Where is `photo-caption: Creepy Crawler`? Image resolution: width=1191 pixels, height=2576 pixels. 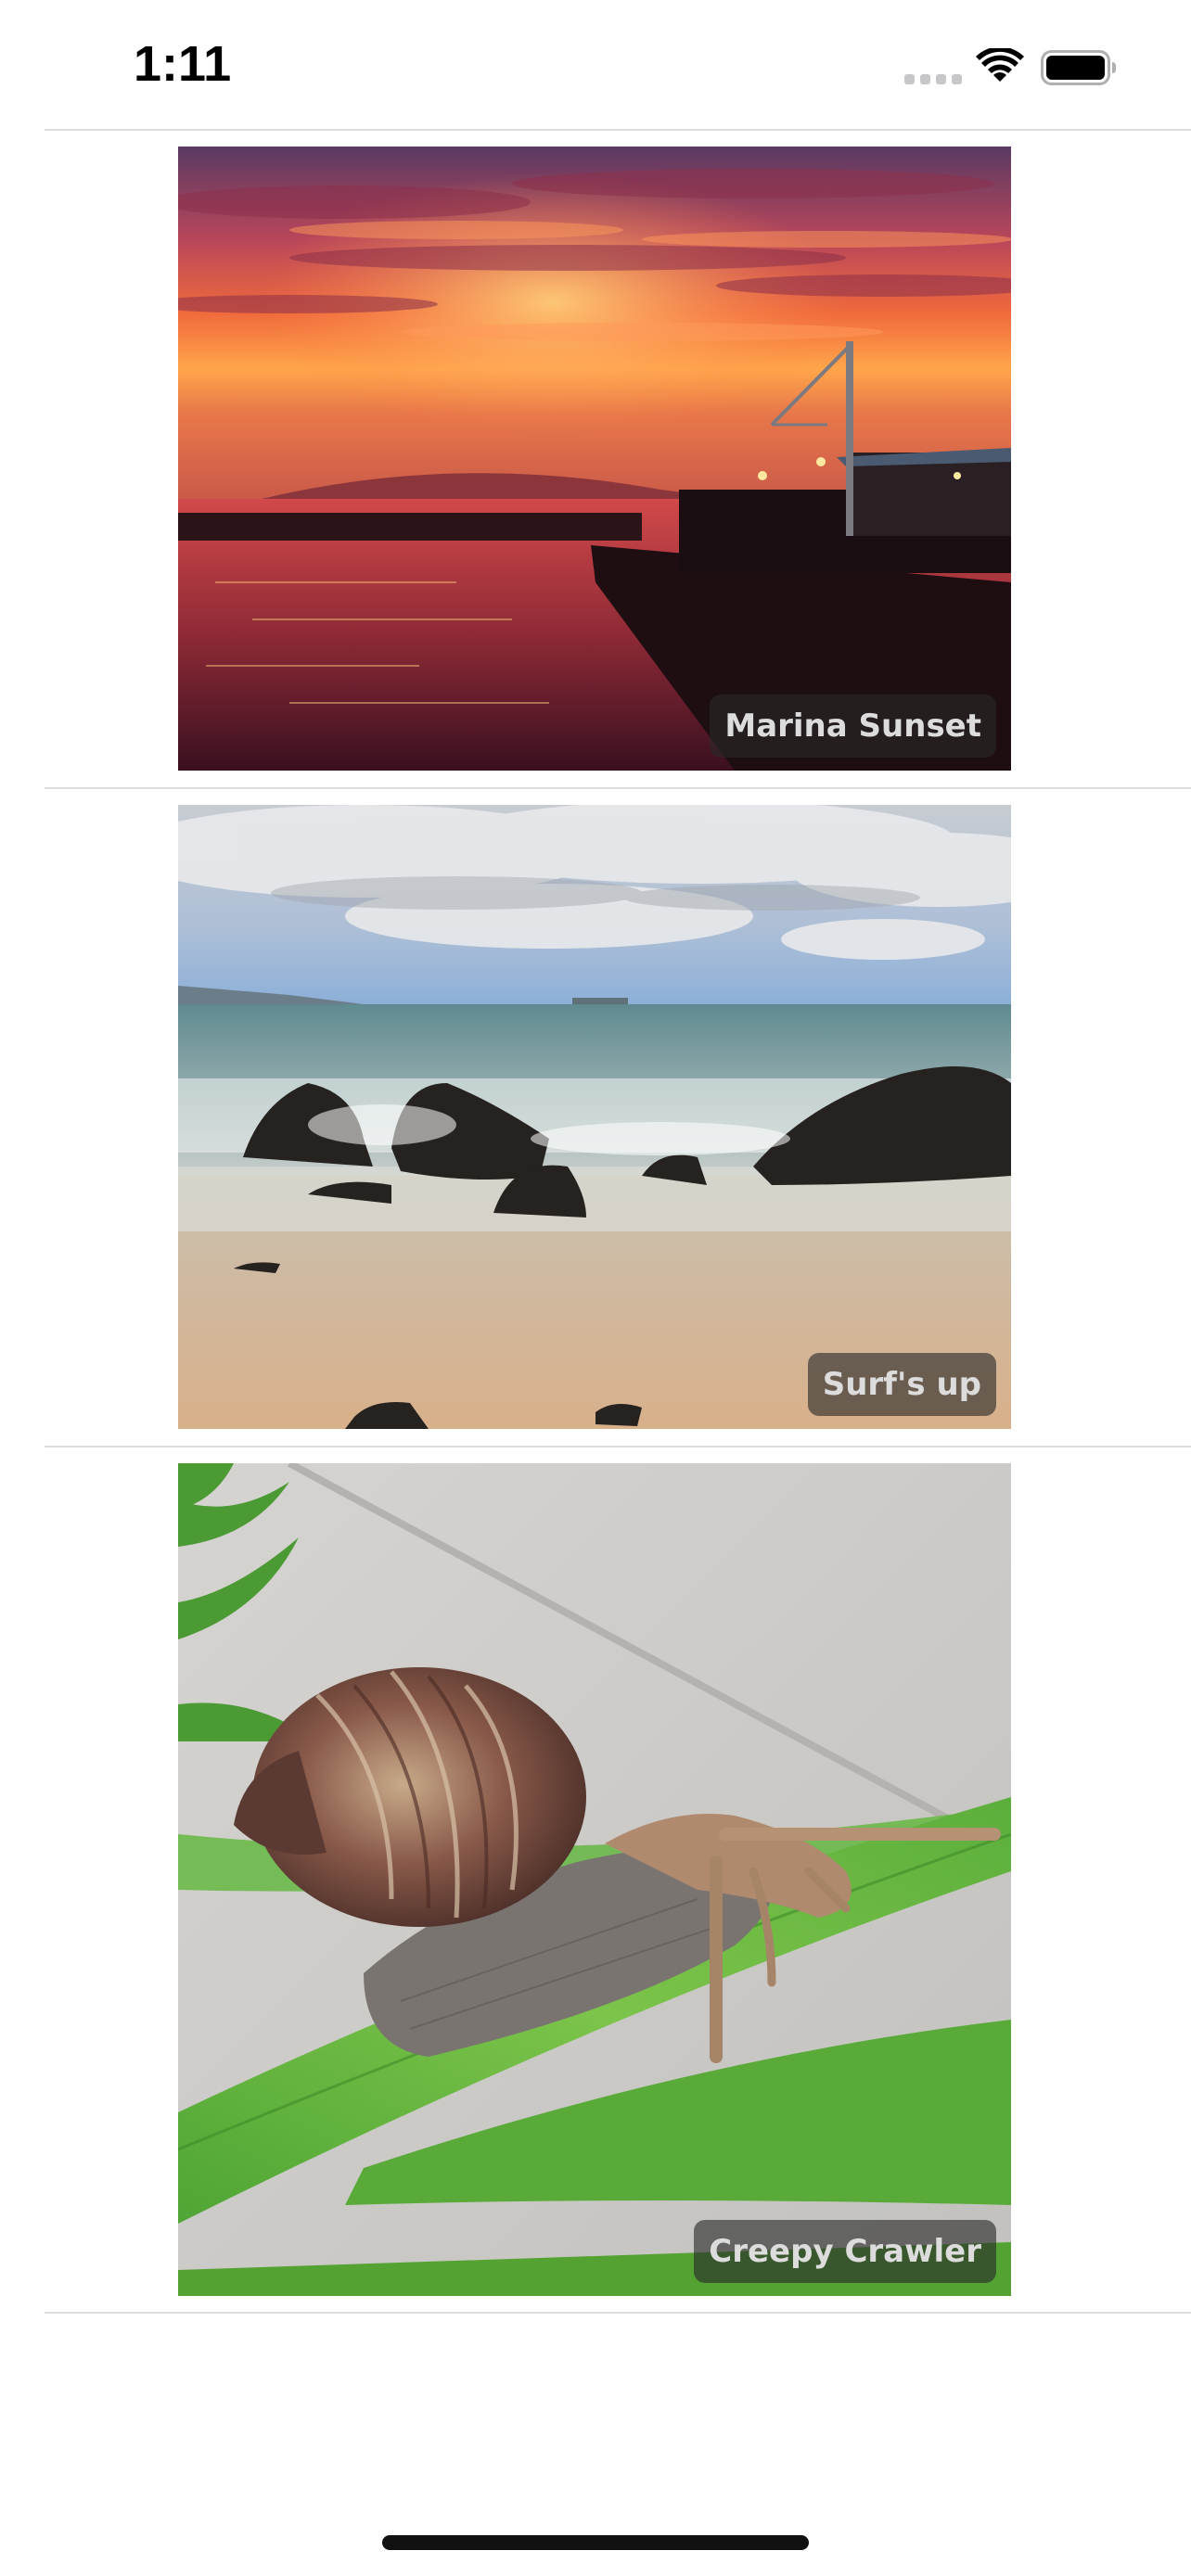 photo-caption: Creepy Crawler is located at coordinates (845, 2251).